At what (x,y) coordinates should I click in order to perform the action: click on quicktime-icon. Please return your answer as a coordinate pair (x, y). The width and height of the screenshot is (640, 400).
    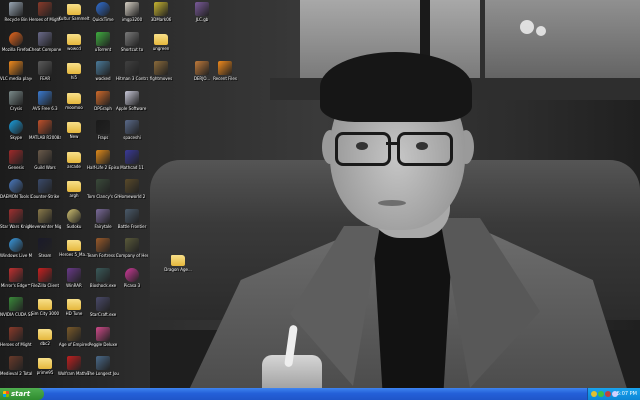
    Looking at the image, I should click on (103, 9).